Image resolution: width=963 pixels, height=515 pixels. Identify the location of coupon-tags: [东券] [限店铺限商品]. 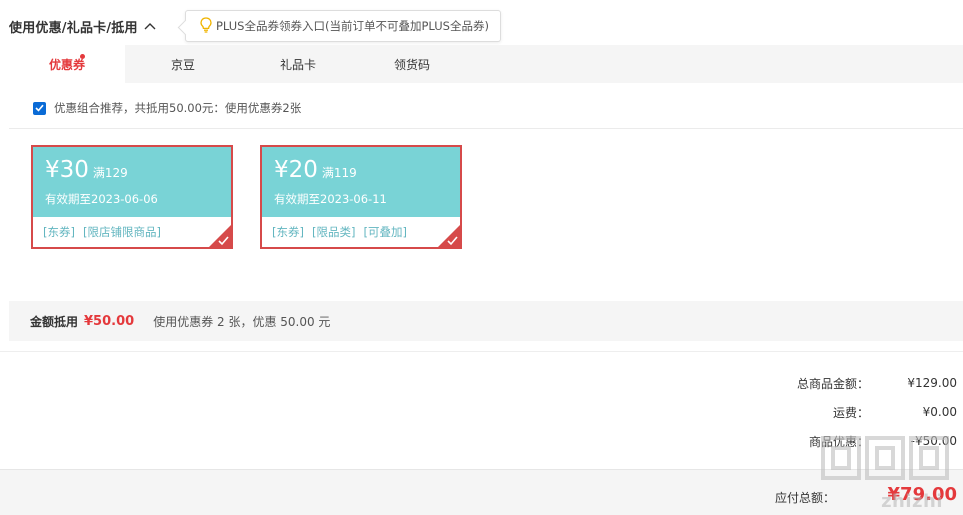
(106, 232).